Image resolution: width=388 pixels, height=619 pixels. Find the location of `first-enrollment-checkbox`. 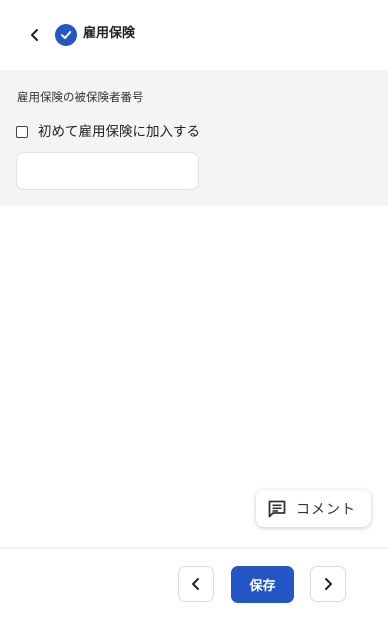

first-enrollment-checkbox is located at coordinates (22, 132).